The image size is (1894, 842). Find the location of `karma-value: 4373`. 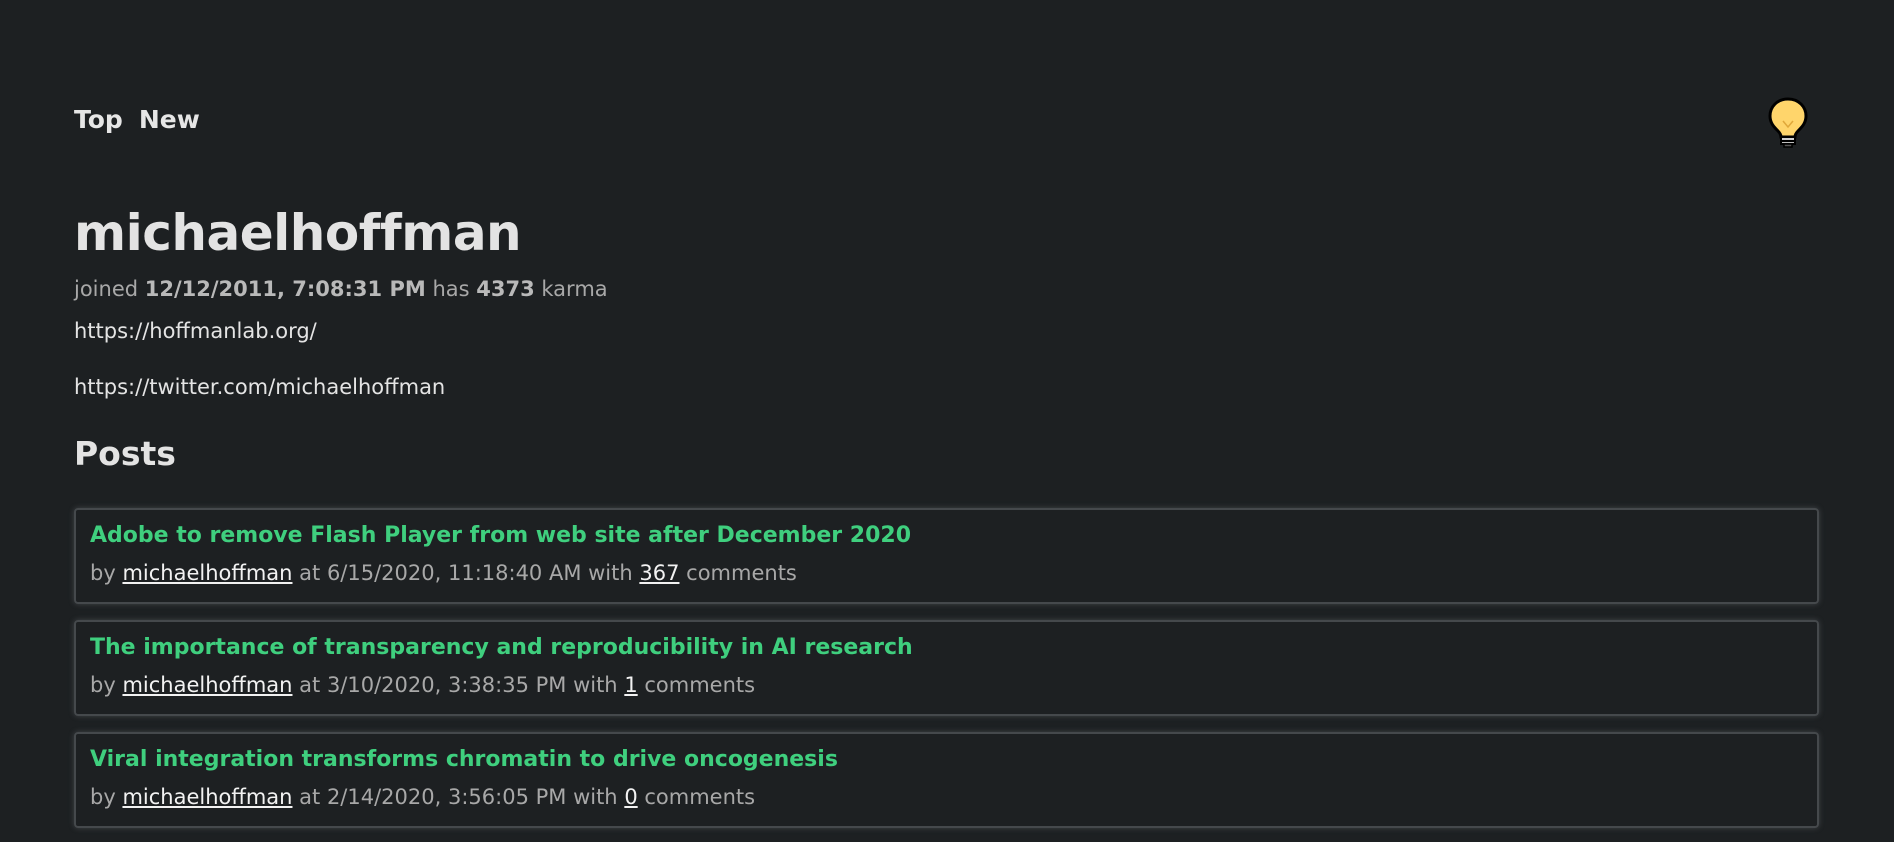

karma-value: 4373 is located at coordinates (505, 289).